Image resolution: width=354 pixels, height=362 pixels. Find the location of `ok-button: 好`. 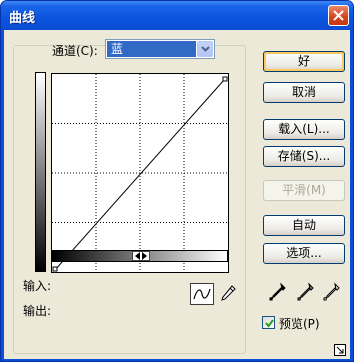

ok-button: 好 is located at coordinates (304, 61).